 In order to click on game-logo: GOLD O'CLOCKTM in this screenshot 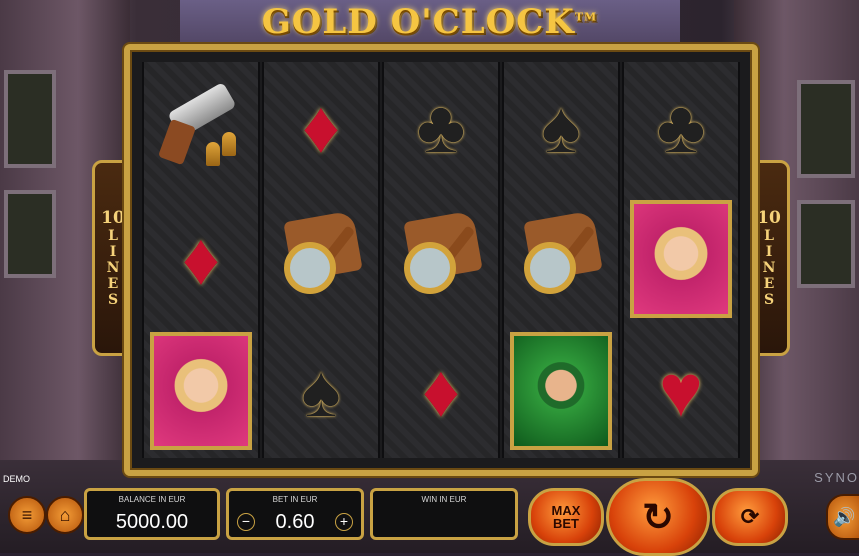, I will do `click(429, 22)`.